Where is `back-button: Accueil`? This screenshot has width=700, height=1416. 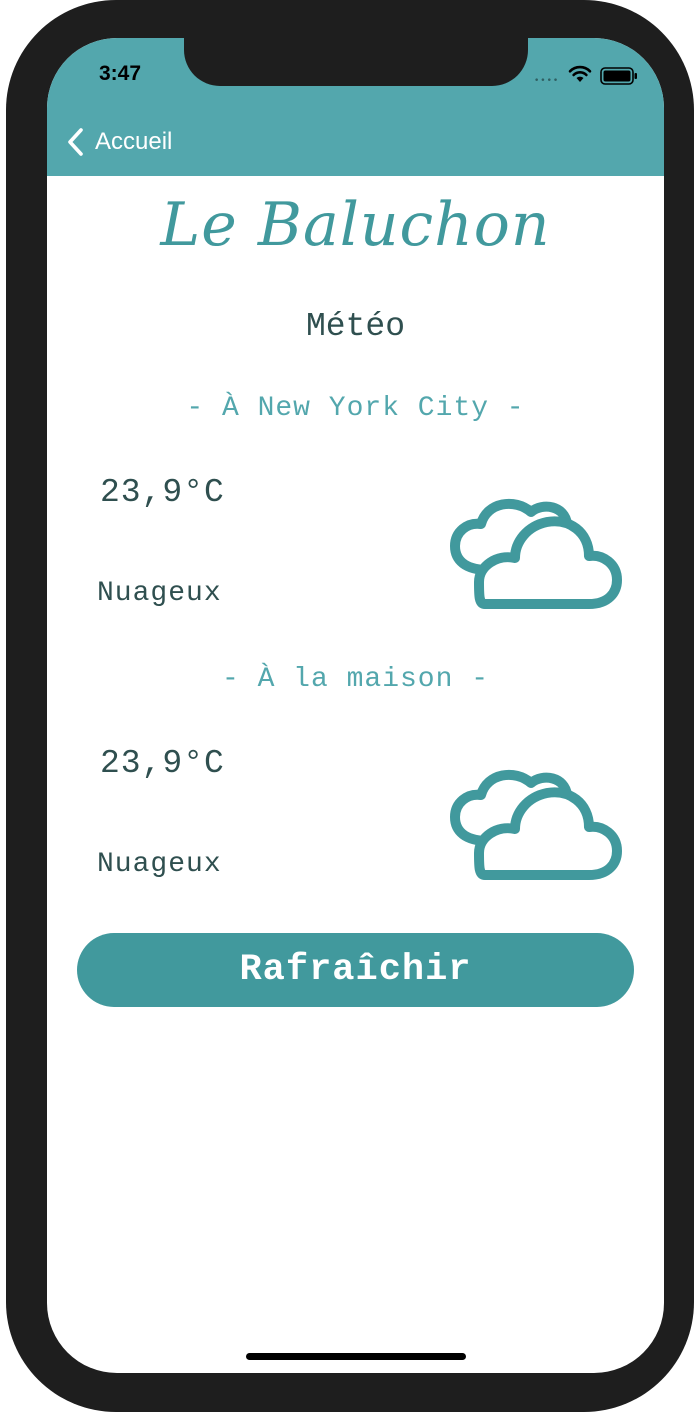
back-button: Accueil is located at coordinates (118, 142).